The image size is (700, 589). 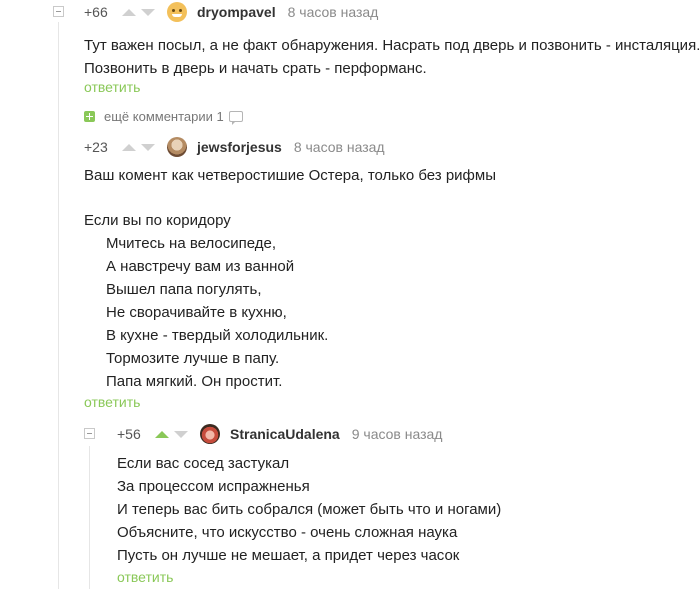 What do you see at coordinates (129, 434) in the screenshot?
I see `rating-value: +56` at bounding box center [129, 434].